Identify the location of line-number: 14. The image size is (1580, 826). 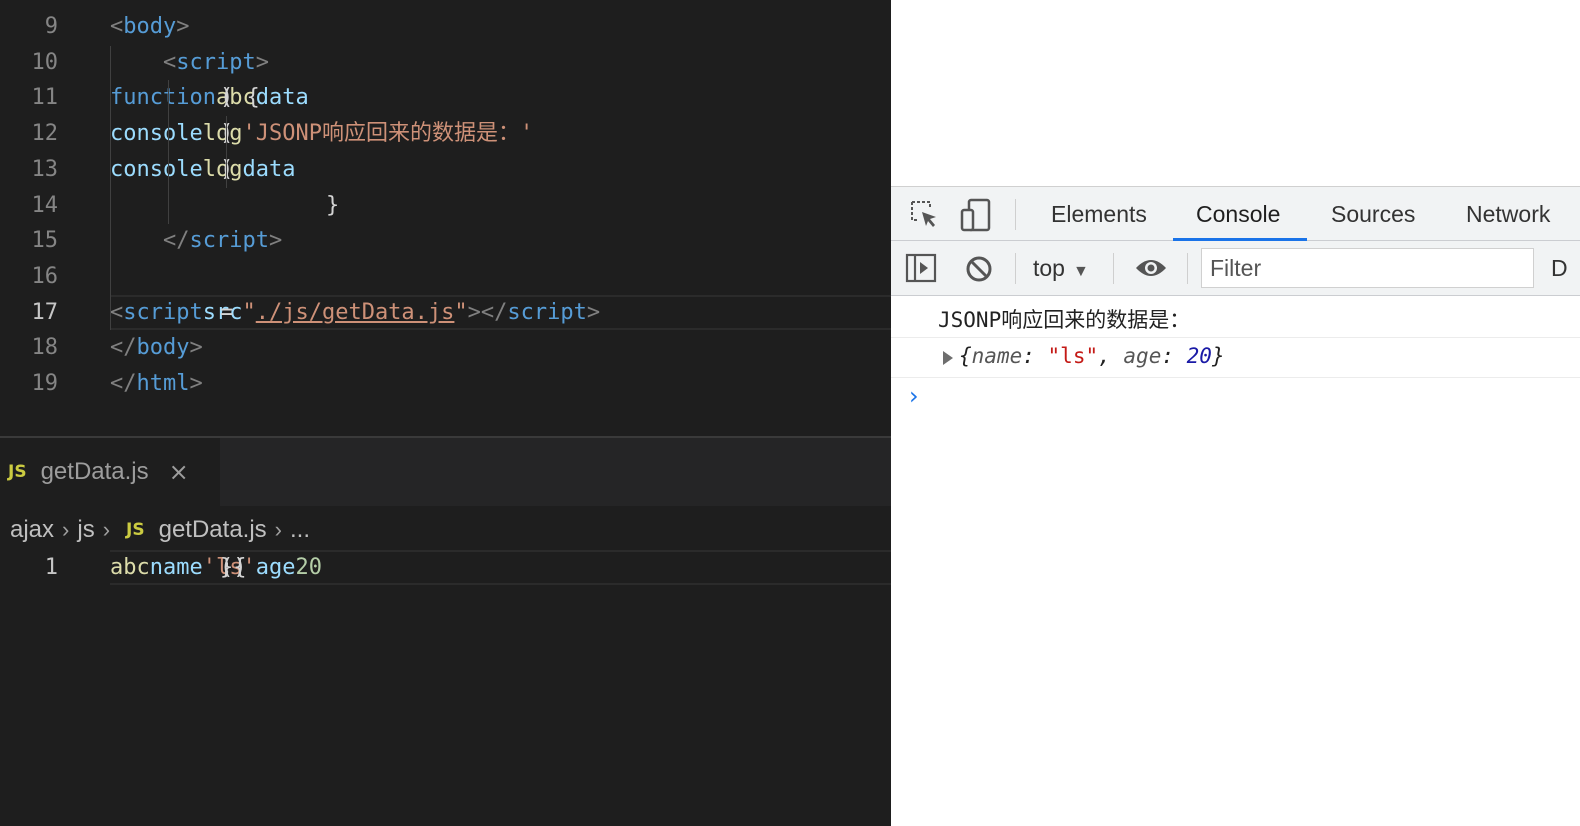
(45, 205).